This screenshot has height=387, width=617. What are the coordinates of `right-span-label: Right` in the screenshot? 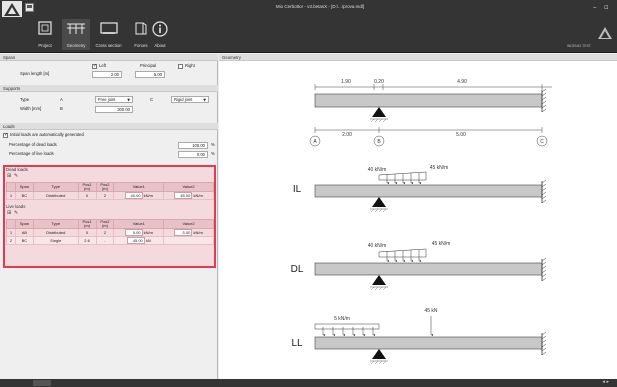 It's located at (190, 65).